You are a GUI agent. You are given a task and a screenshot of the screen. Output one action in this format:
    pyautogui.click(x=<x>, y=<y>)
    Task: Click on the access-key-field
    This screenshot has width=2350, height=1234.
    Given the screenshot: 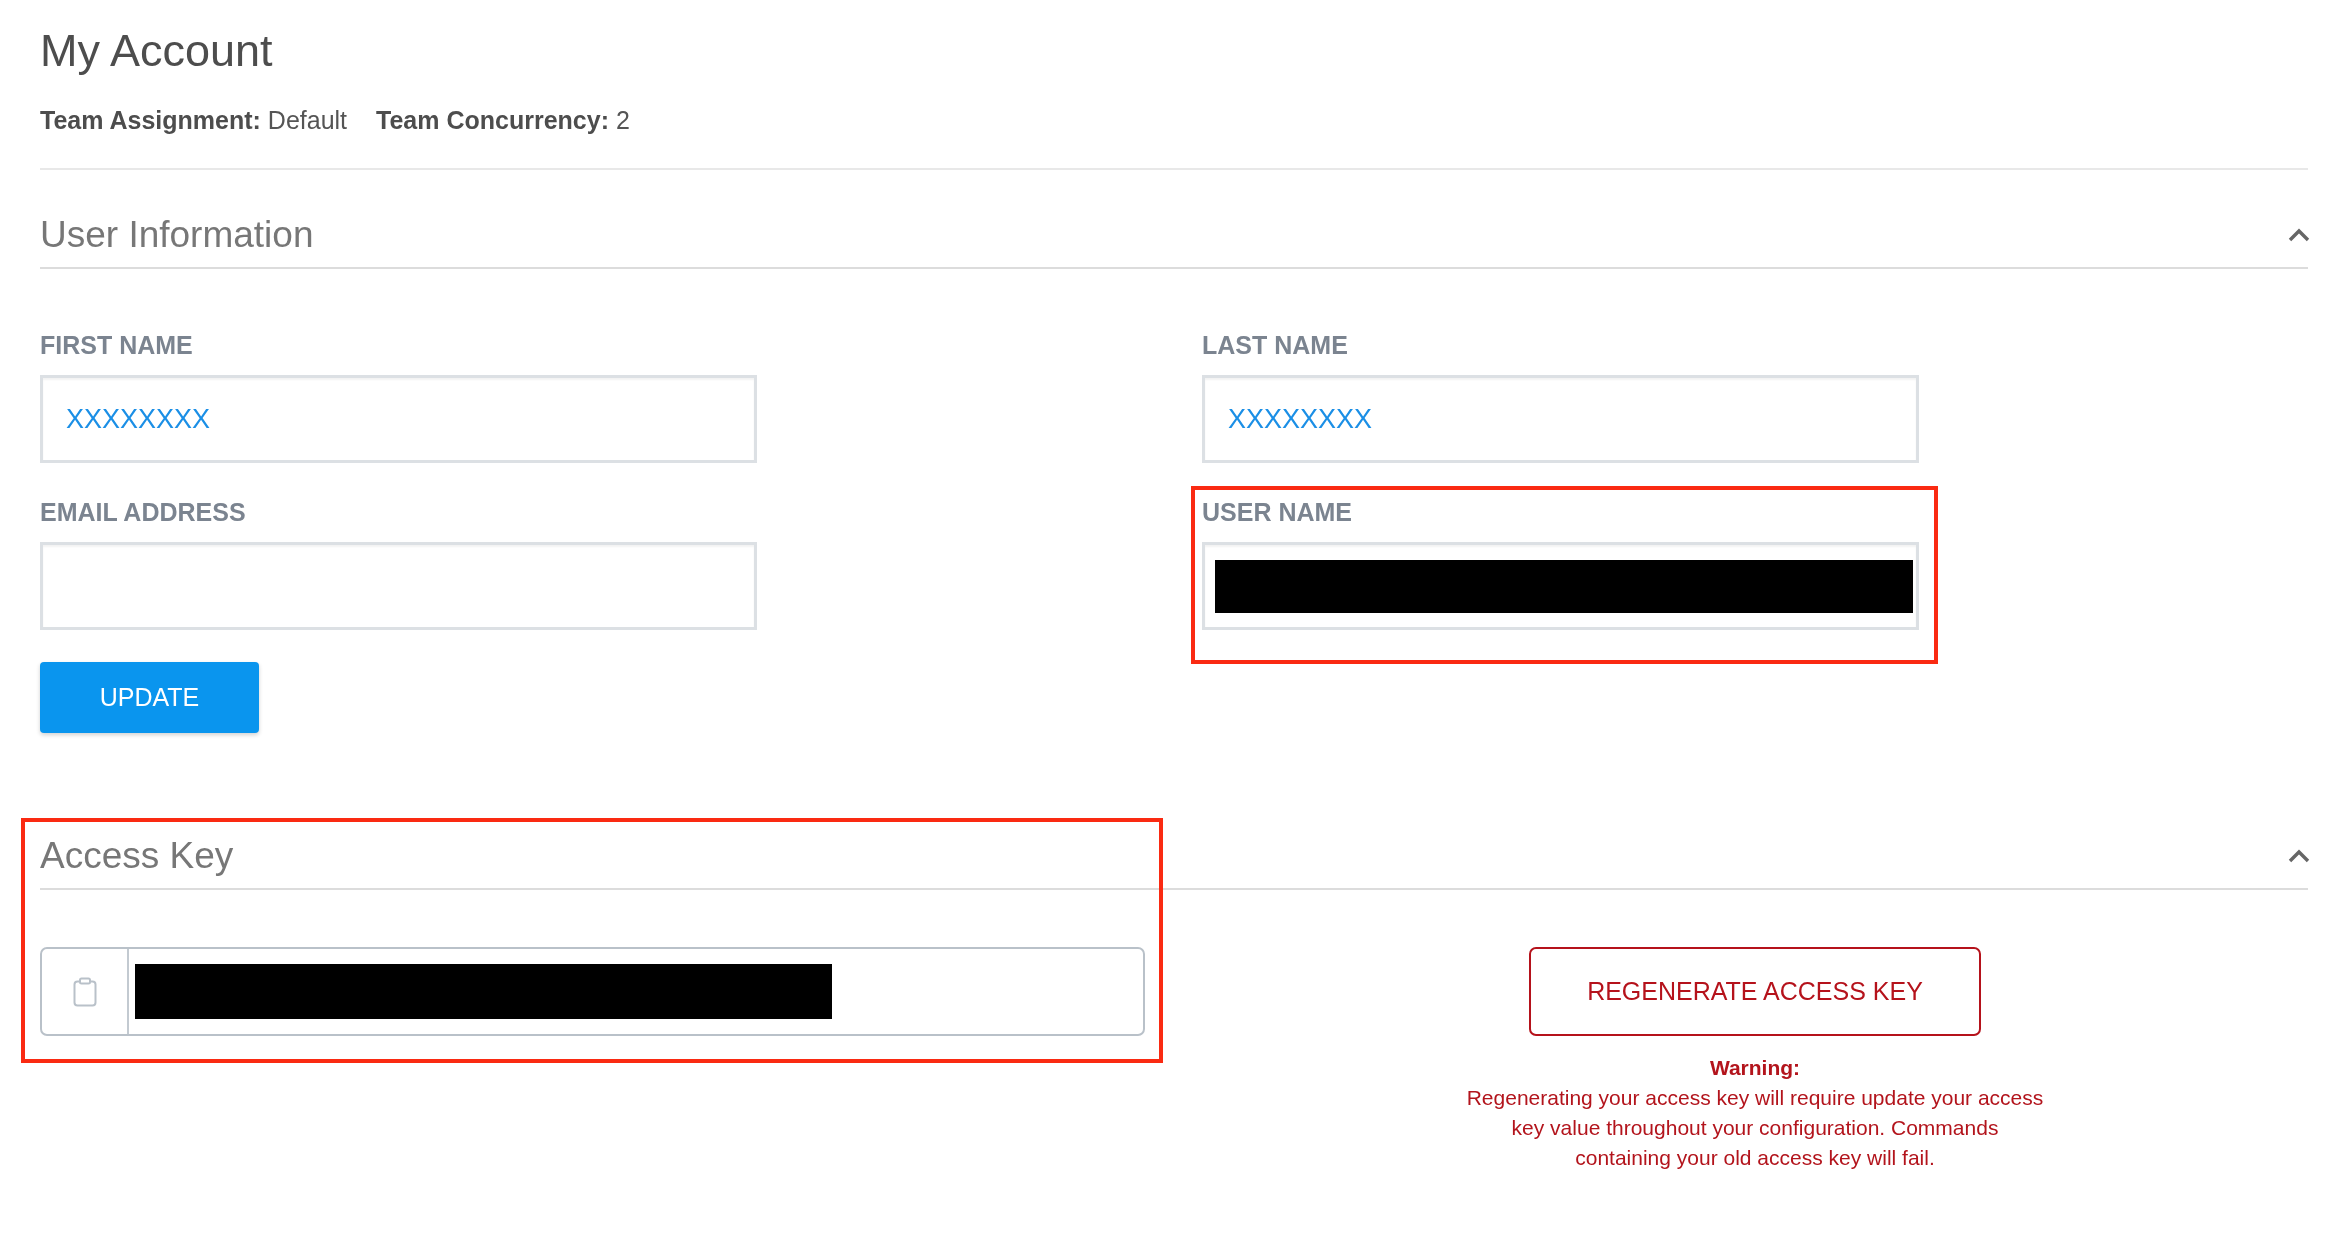 What is the action you would take?
    pyautogui.click(x=592, y=991)
    